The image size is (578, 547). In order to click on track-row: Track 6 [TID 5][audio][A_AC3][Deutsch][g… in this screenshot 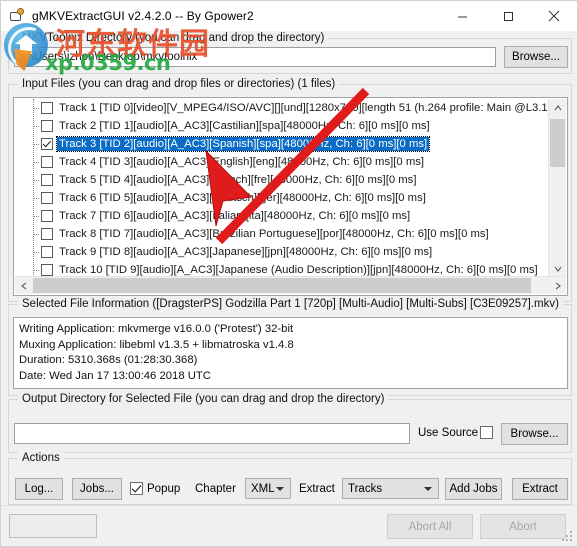, I will do `click(282, 198)`.